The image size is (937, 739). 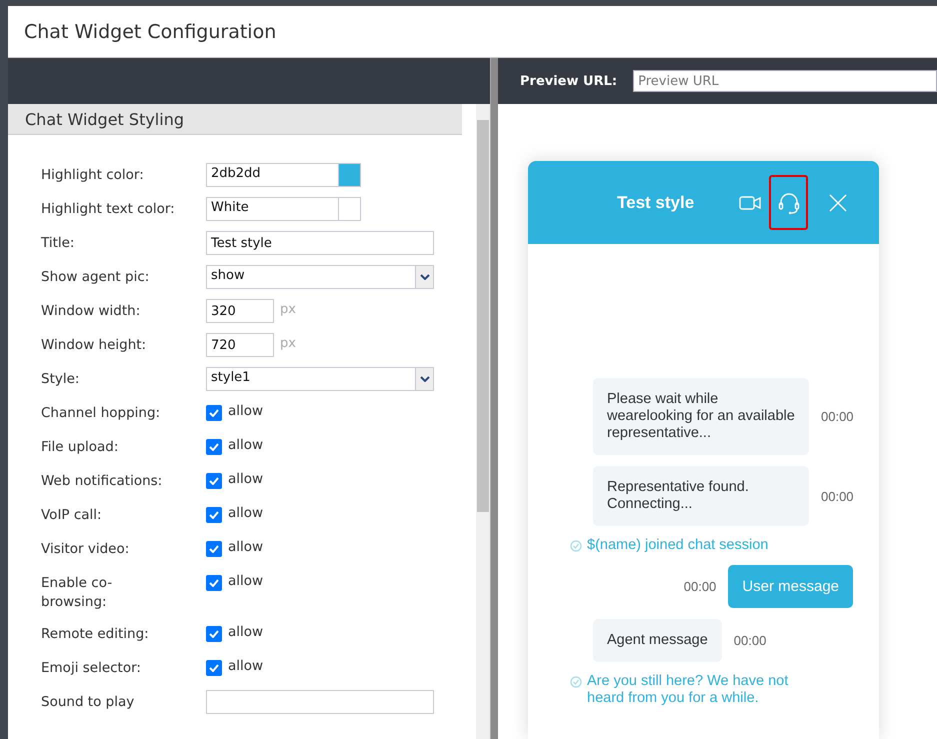 What do you see at coordinates (837, 203) in the screenshot?
I see `close-icon` at bounding box center [837, 203].